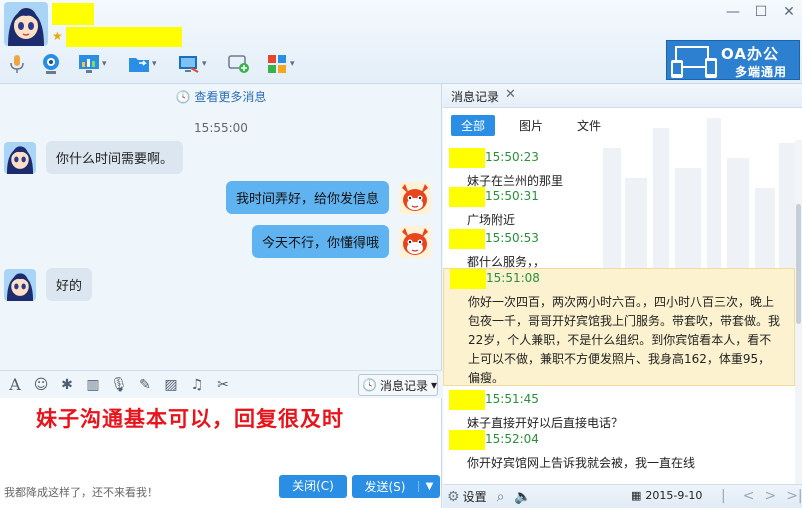 The height and width of the screenshot is (508, 802). I want to click on date-picker: ▦ 2015-9-10, so click(666, 495).